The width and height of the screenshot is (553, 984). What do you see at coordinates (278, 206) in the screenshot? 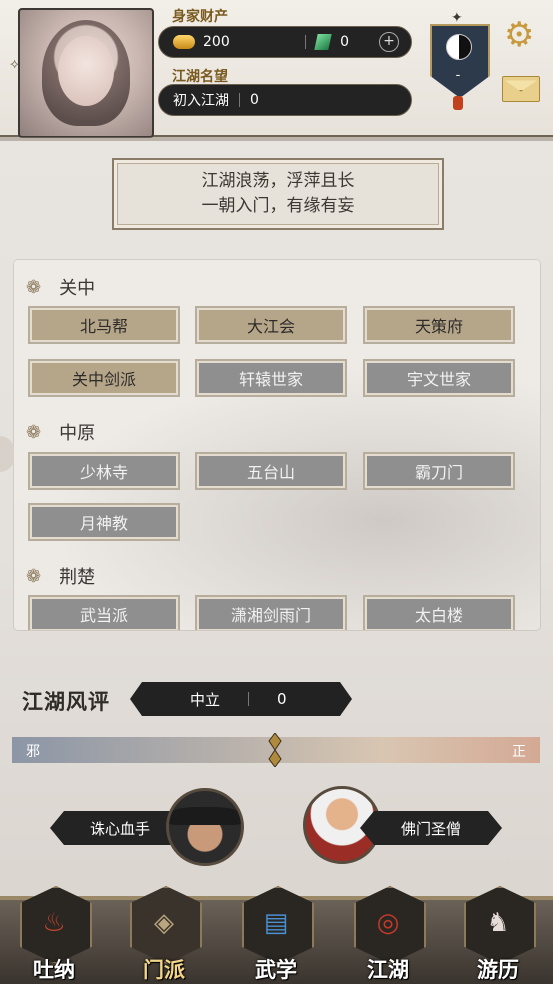
I see `motto-line-2: 一朝入门，有缘有妄` at bounding box center [278, 206].